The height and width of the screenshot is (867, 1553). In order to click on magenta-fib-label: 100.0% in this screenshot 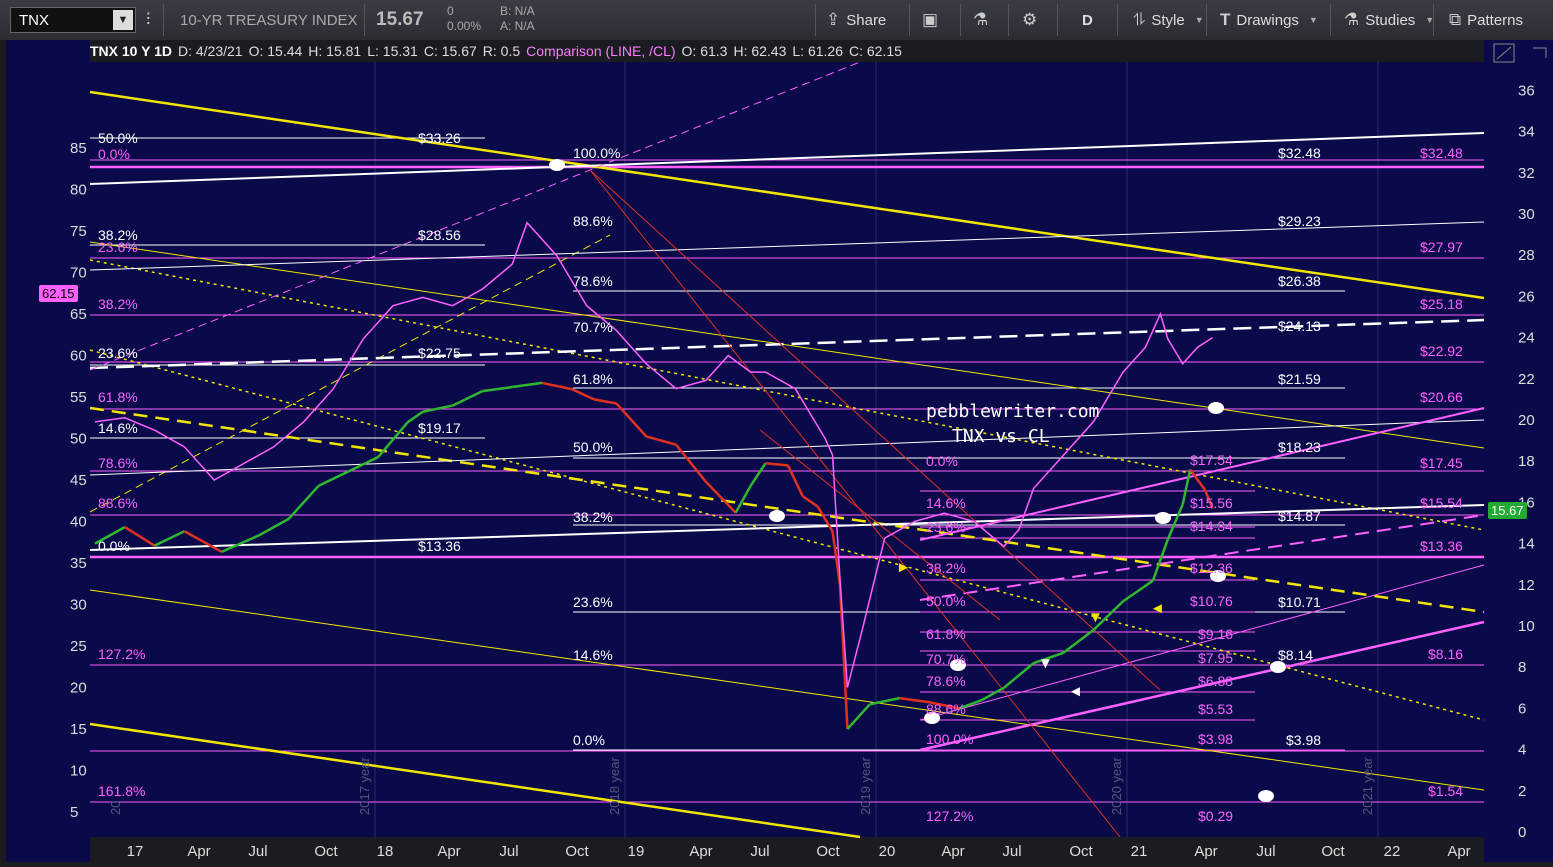, I will do `click(949, 739)`.